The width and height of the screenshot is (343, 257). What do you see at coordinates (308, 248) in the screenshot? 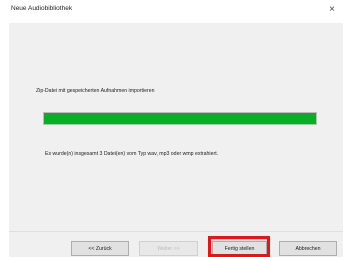
I see `cancel-button: Abbrechen` at bounding box center [308, 248].